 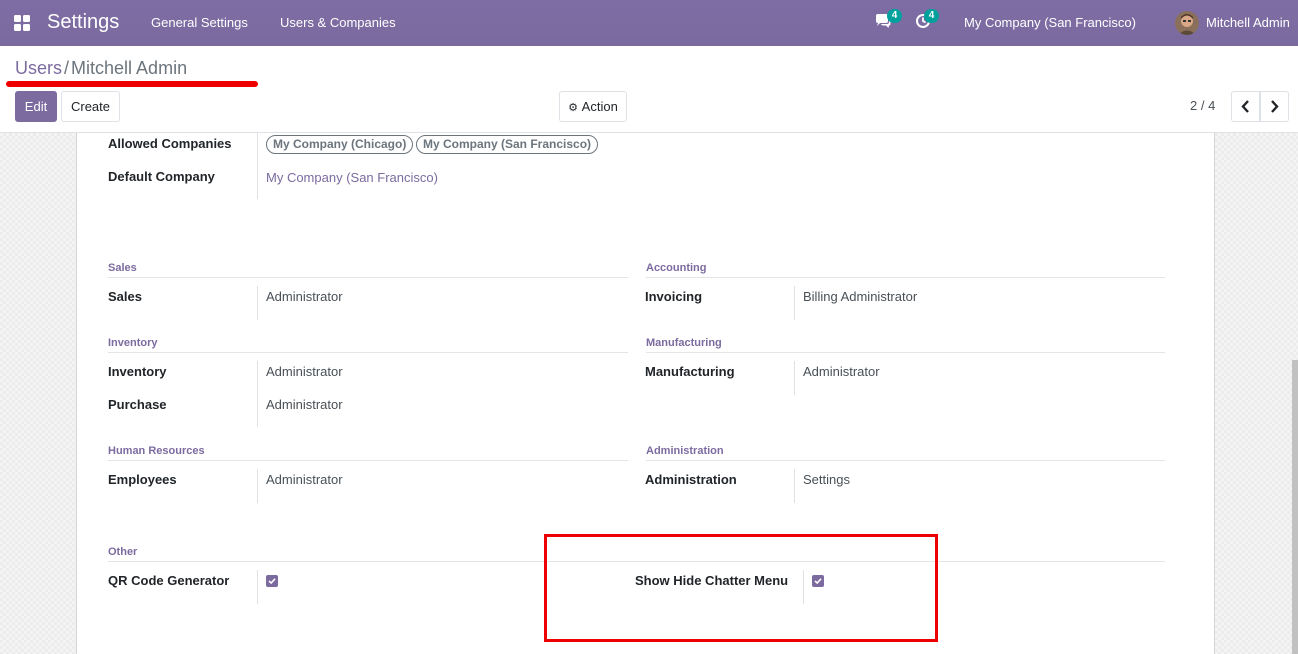 I want to click on company-switcher: My Company (San Francisco), so click(x=1050, y=22).